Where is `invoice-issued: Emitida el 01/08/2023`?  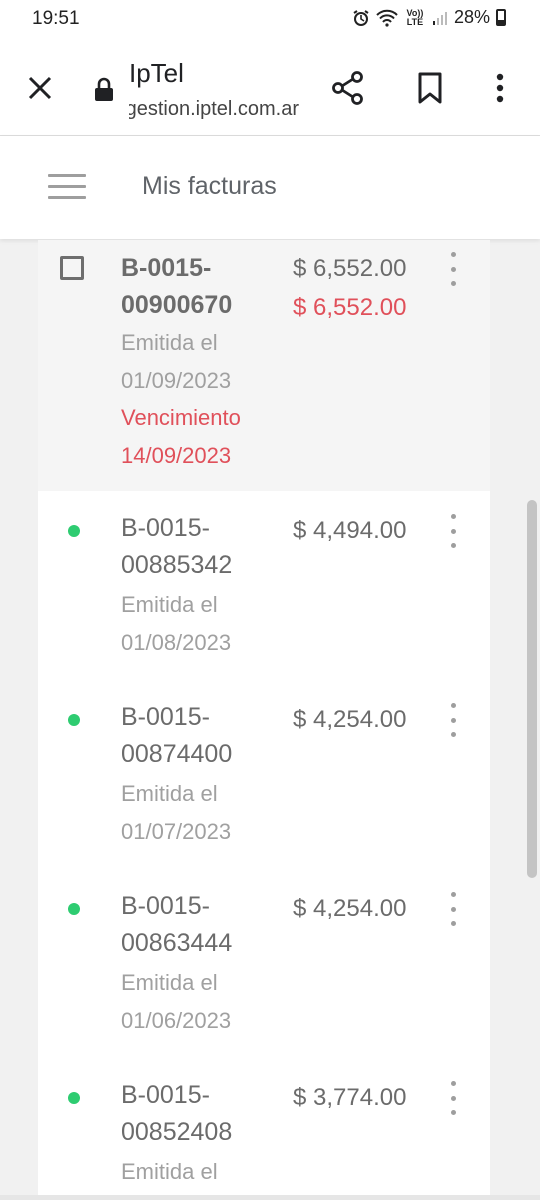 invoice-issued: Emitida el 01/08/2023 is located at coordinates (176, 623).